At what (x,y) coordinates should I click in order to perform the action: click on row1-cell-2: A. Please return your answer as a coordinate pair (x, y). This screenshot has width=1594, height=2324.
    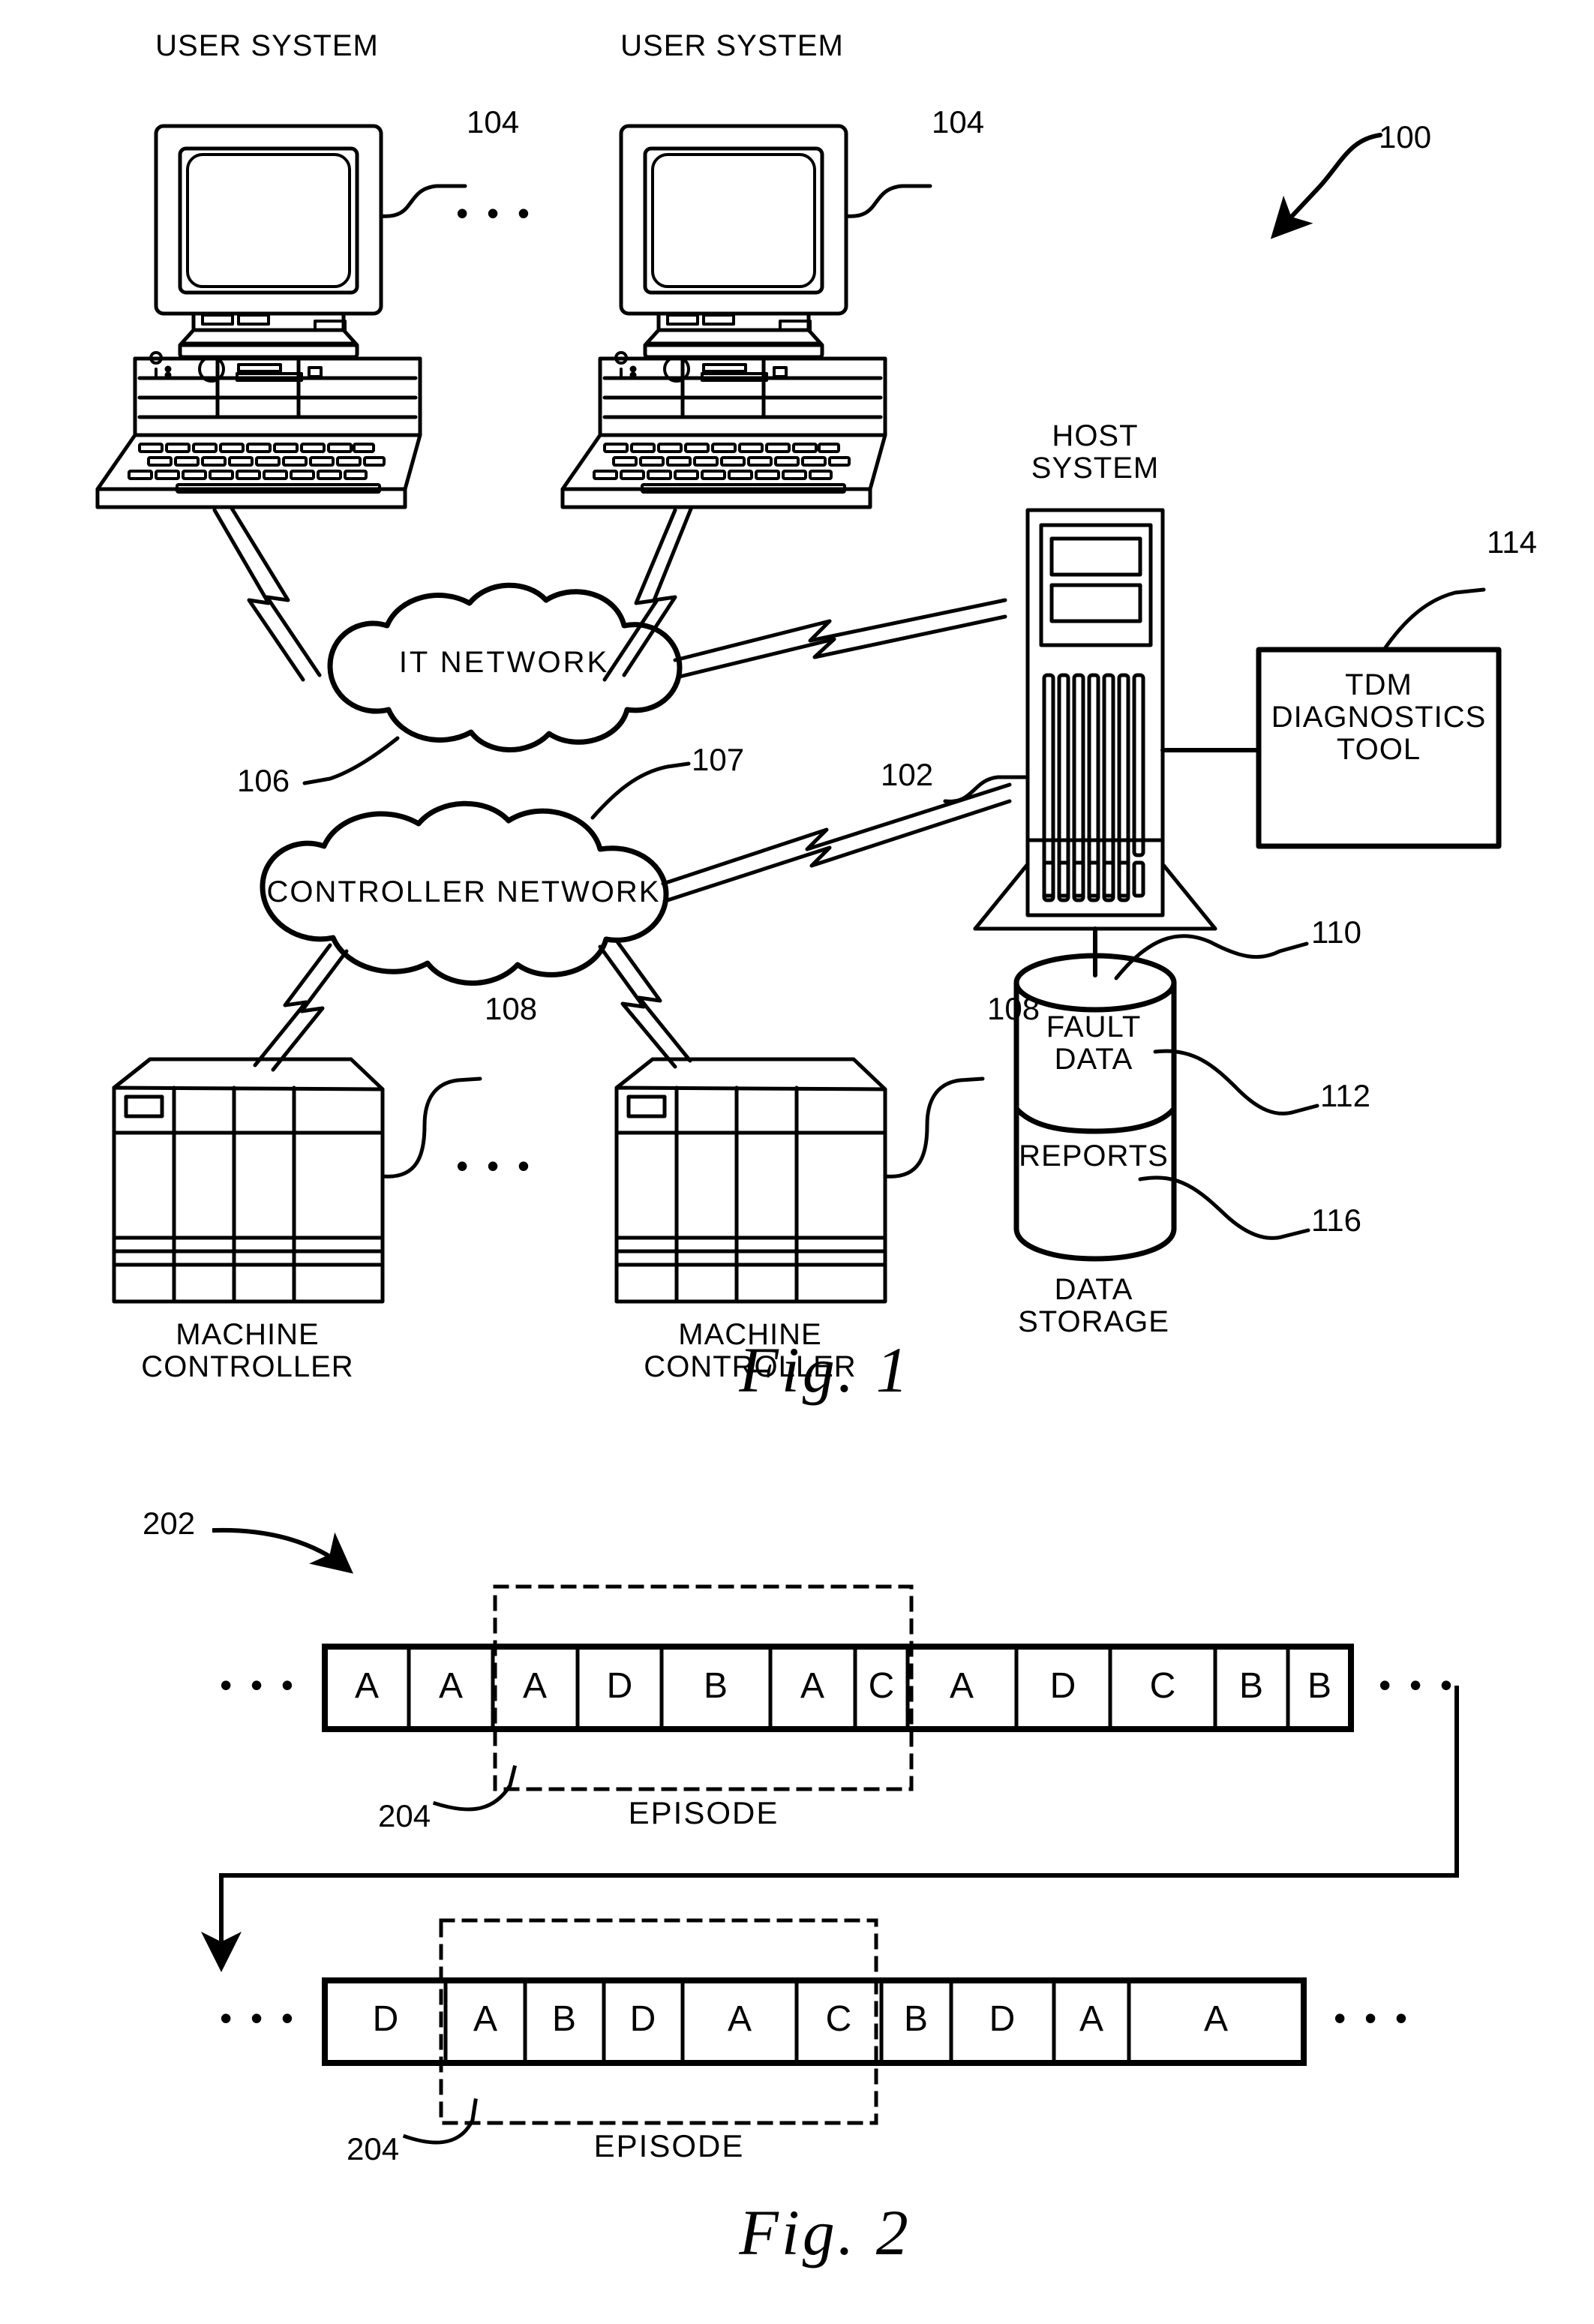
    Looking at the image, I should click on (535, 1686).